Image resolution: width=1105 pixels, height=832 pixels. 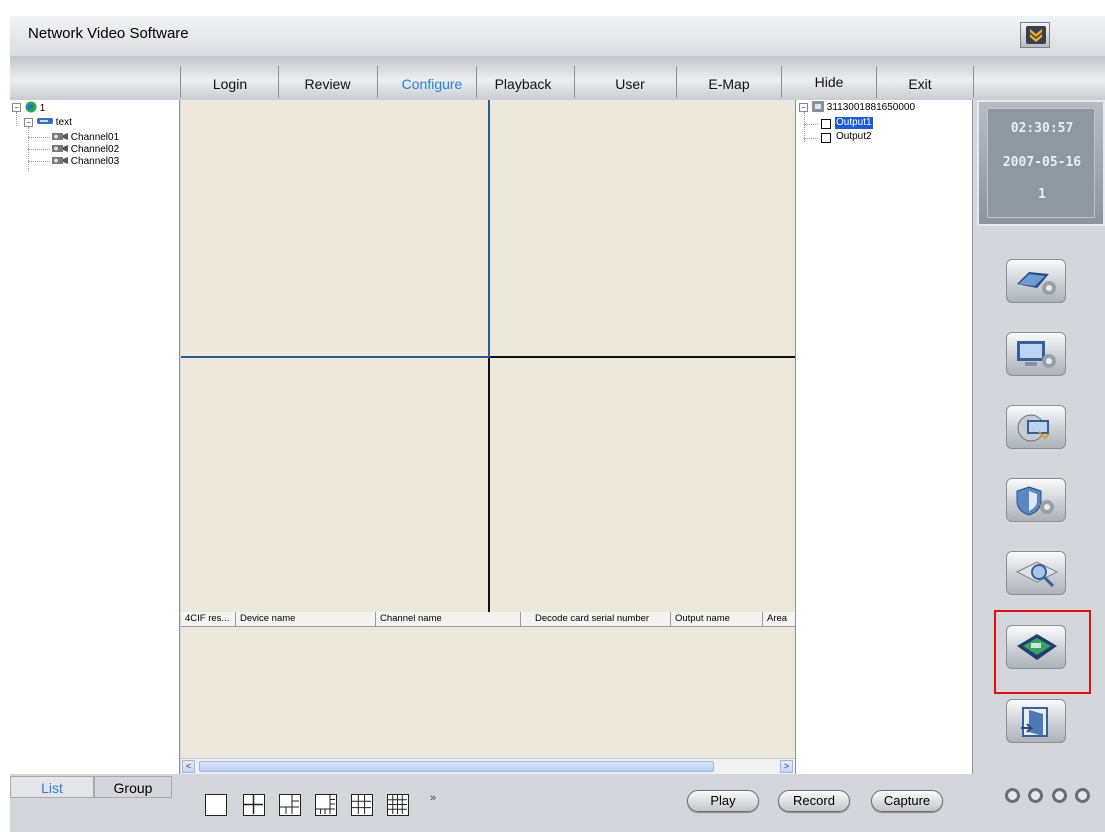 I want to click on menu-login: Login, so click(x=230, y=87).